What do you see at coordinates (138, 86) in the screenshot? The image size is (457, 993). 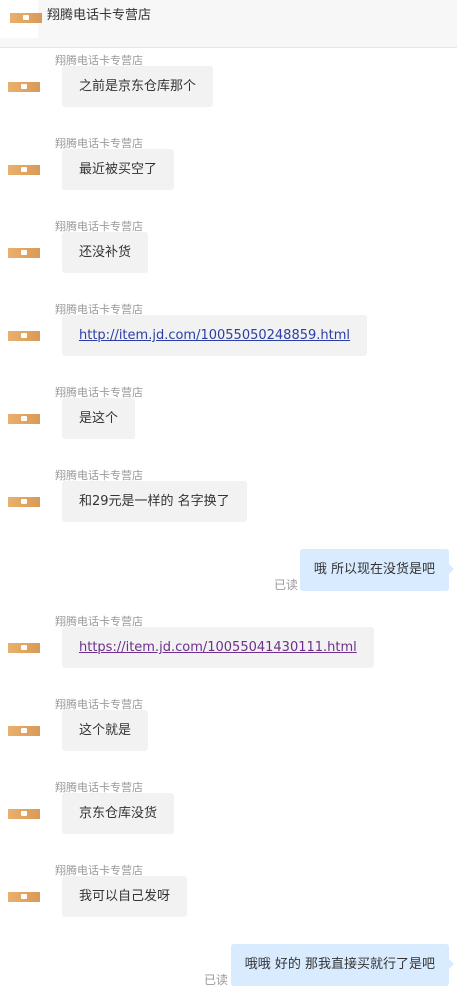 I see `message-bubble: 之前是京东仓库那个` at bounding box center [138, 86].